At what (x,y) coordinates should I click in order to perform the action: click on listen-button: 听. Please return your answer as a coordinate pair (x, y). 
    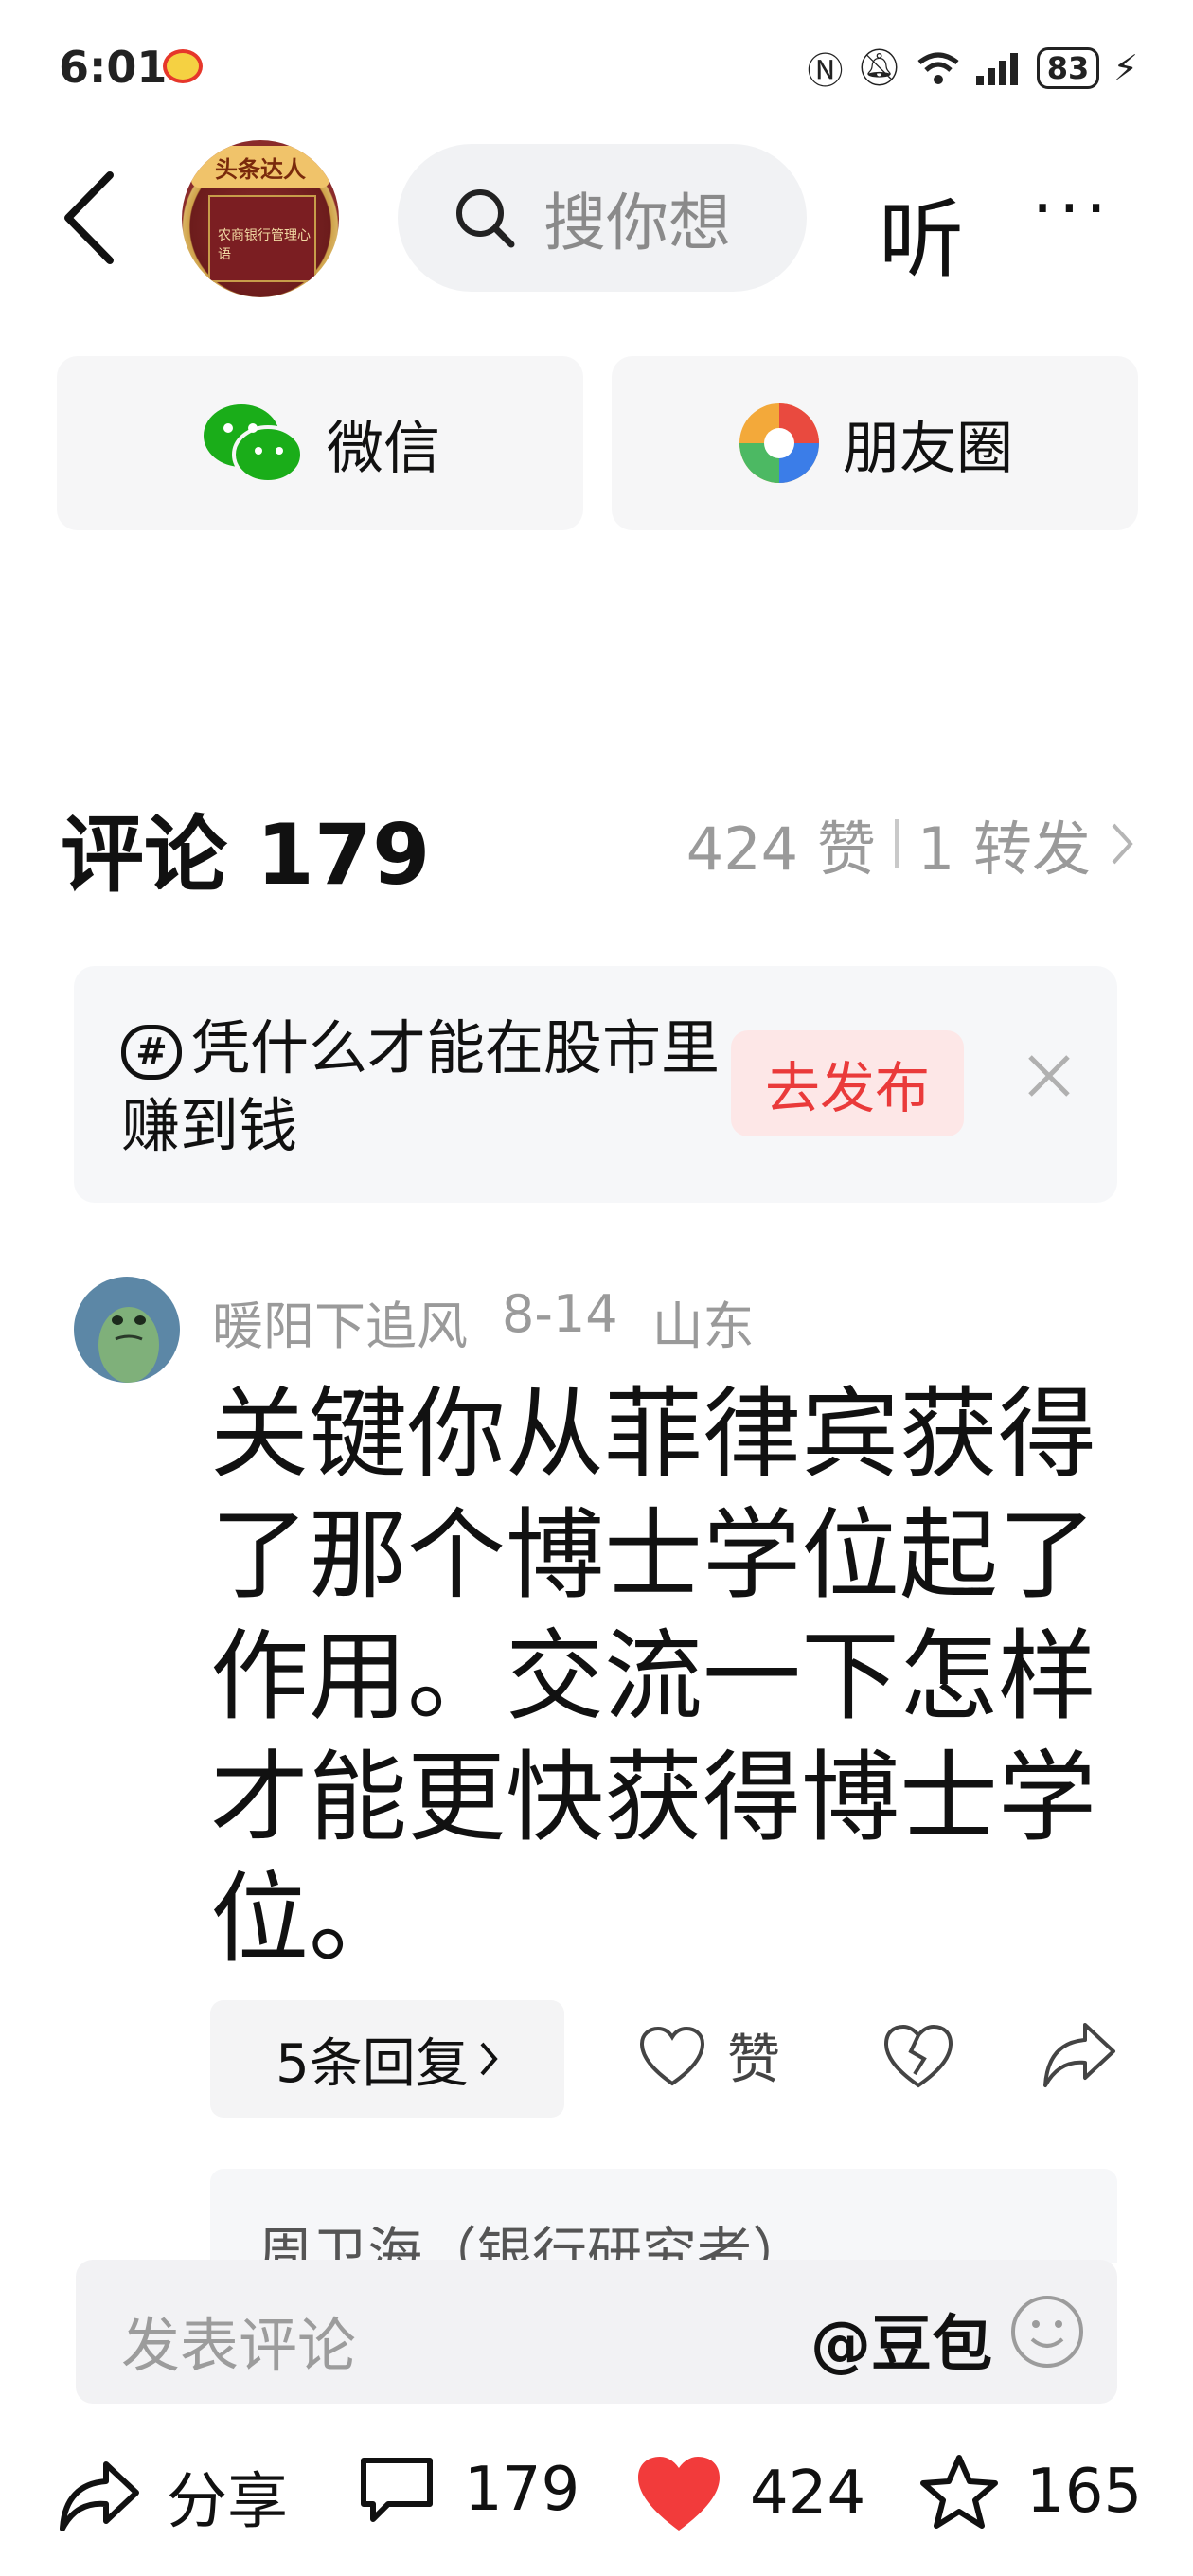
    Looking at the image, I should click on (921, 232).